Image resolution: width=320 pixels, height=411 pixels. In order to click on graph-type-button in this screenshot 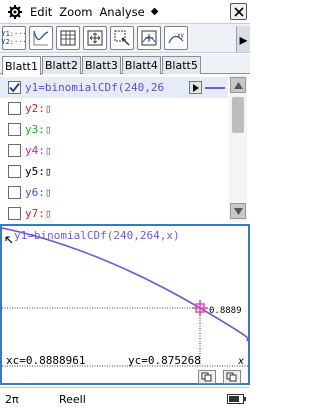, I will do `click(41, 38)`.